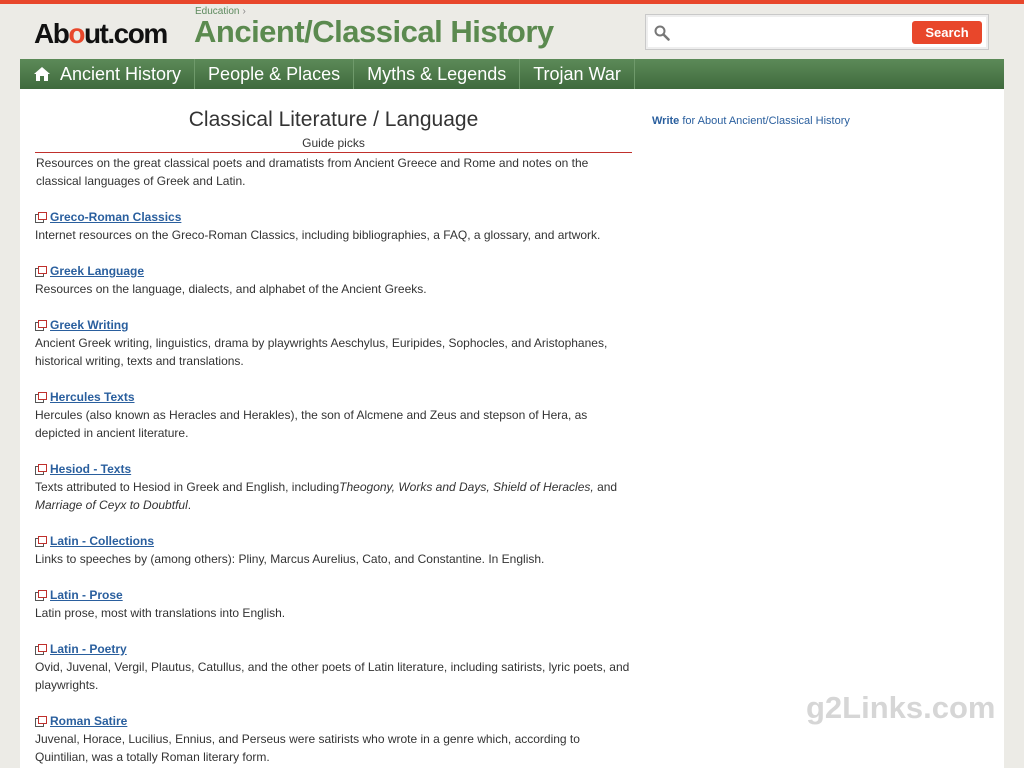  Describe the element at coordinates (605, 487) in the screenshot. I see `desc-text: and` at that location.